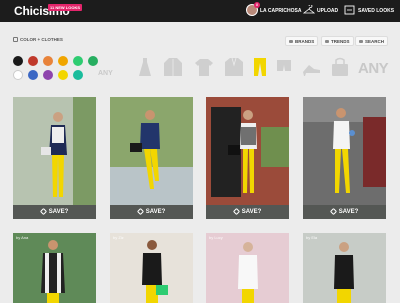 This screenshot has height=303, width=400. I want to click on palette-icon, so click(15, 40).